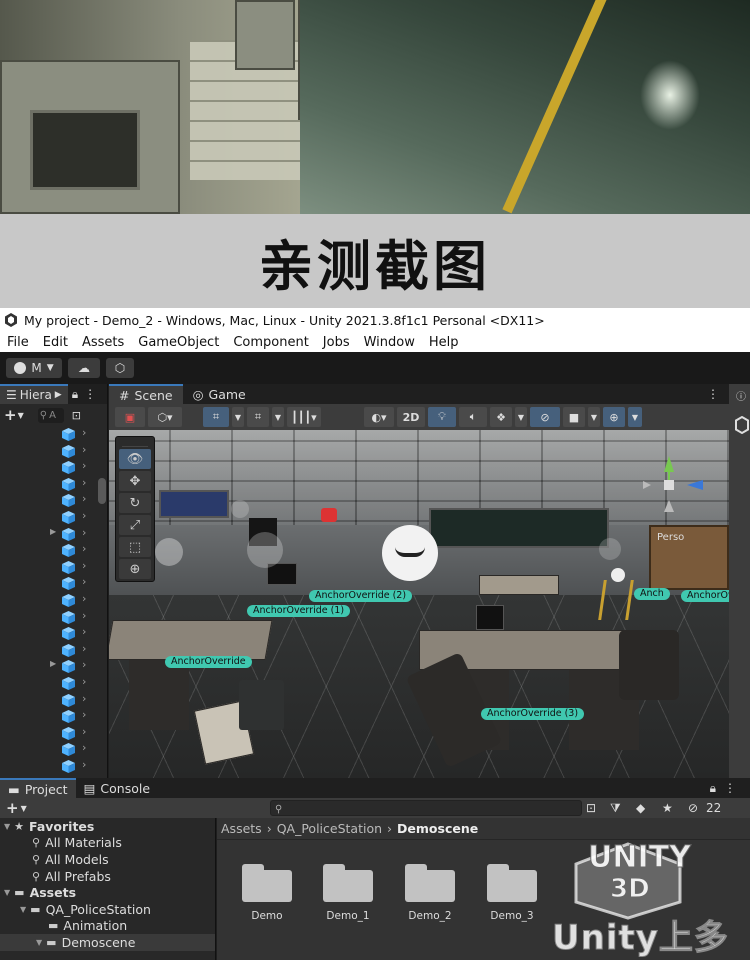 This screenshot has height=960, width=750. What do you see at coordinates (219, 394) in the screenshot?
I see `tab-game: ◎ Game` at bounding box center [219, 394].